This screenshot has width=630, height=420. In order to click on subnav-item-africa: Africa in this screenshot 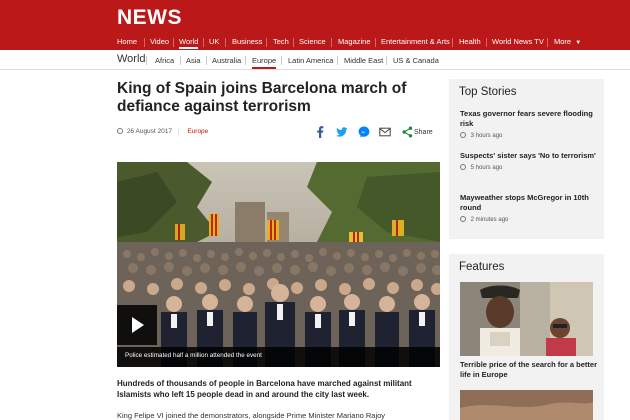, I will do `click(164, 60)`.